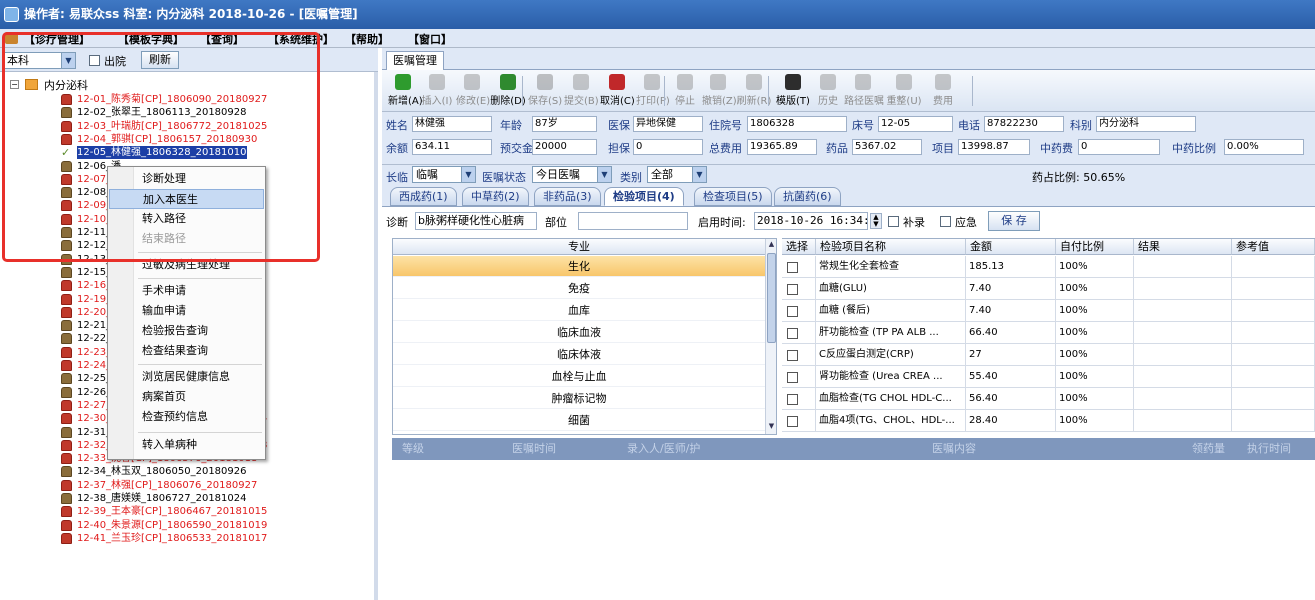 The height and width of the screenshot is (600, 1315). Describe the element at coordinates (579, 288) in the screenshot. I see `specialty-row: 免疫` at that location.